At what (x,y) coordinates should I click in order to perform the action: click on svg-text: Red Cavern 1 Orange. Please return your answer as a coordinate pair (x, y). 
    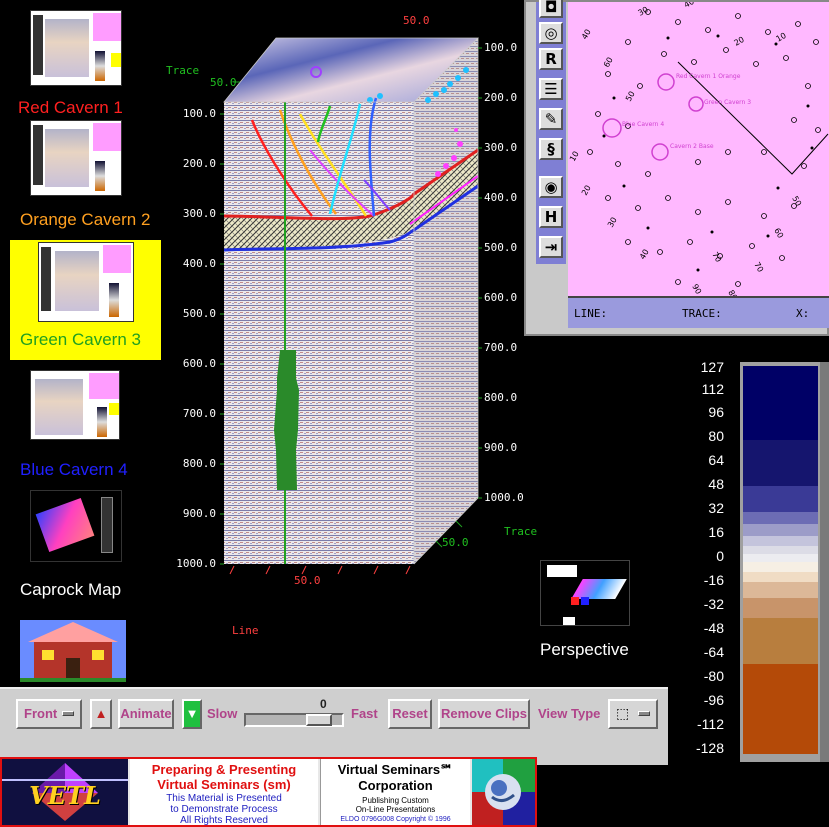
    Looking at the image, I should click on (708, 76).